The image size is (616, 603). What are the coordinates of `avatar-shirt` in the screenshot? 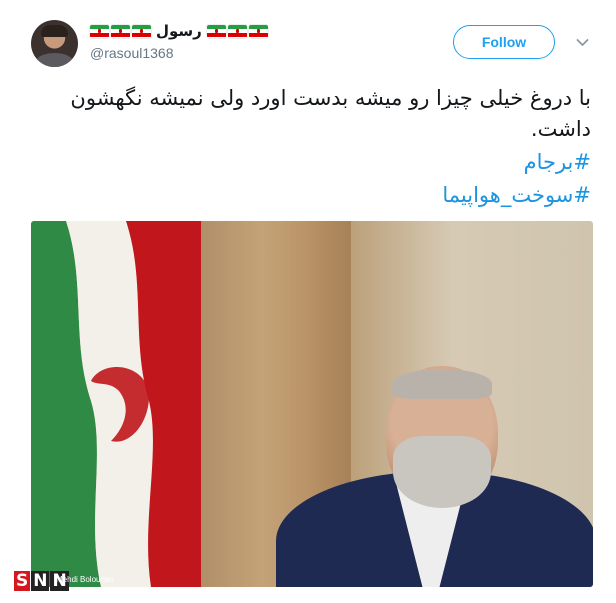 It's located at (54, 60).